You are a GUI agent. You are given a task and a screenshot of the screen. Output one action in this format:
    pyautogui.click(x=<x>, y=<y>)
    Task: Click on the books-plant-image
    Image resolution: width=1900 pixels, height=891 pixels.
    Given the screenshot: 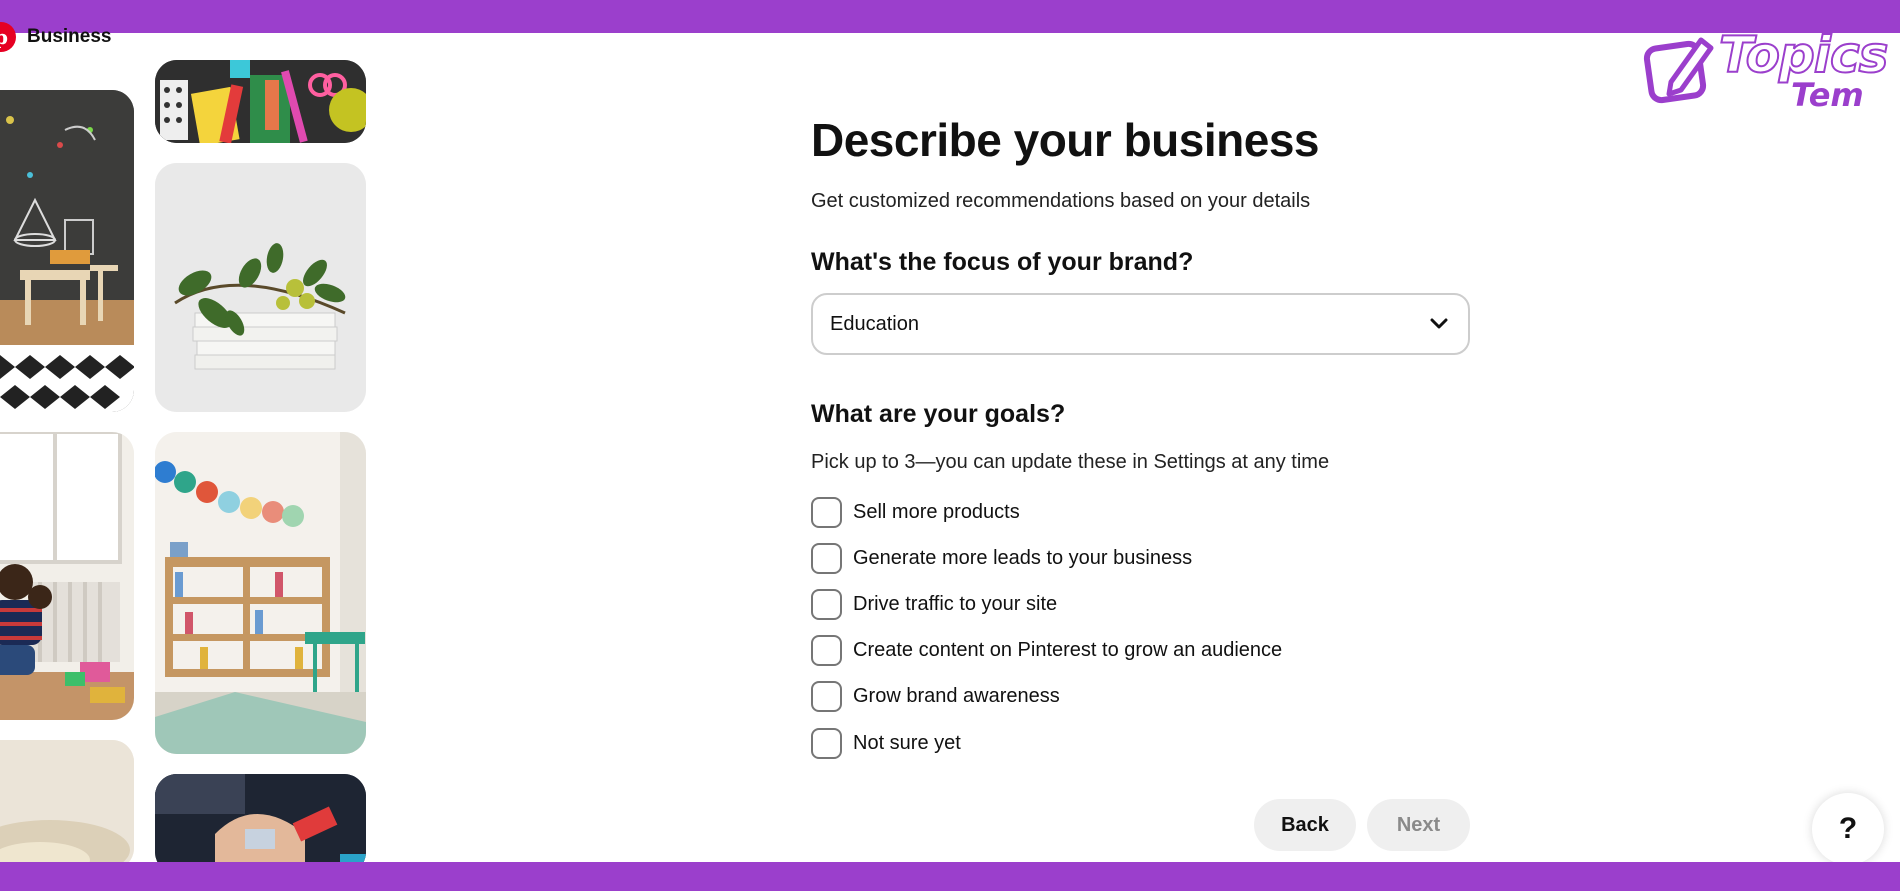 What is the action you would take?
    pyautogui.click(x=260, y=287)
    